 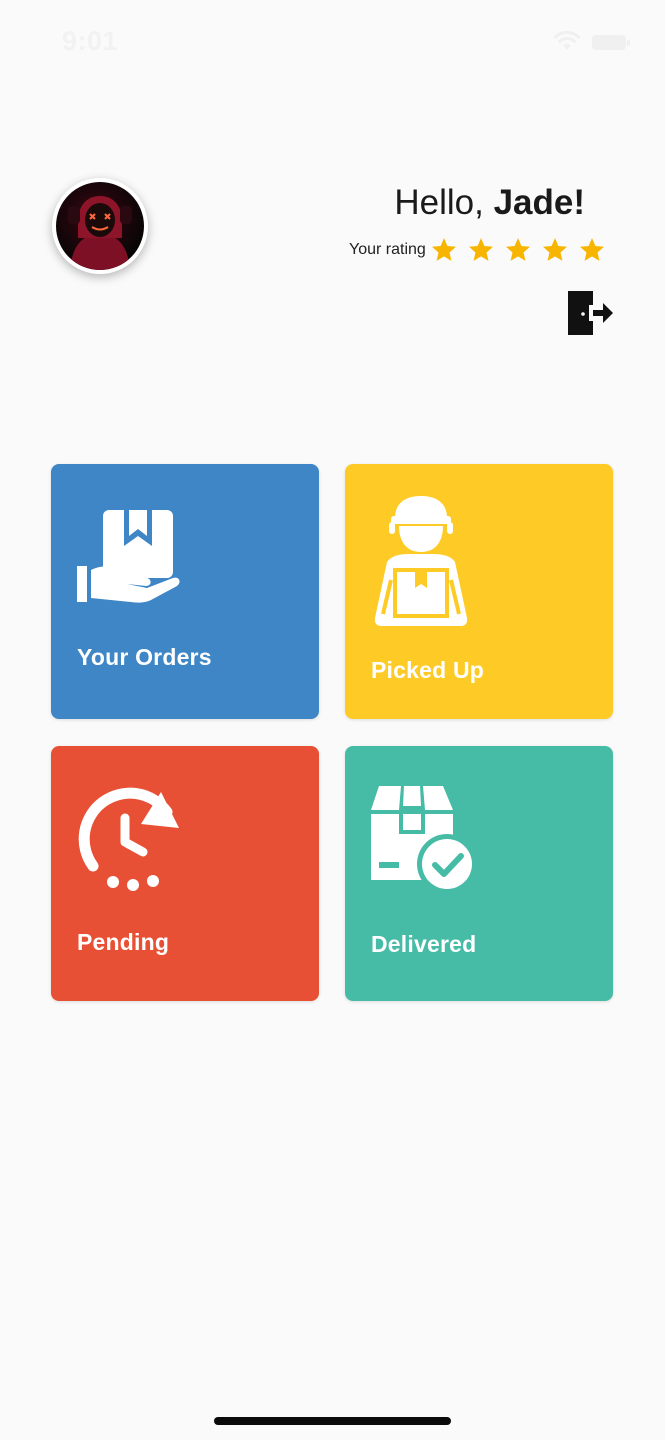 I want to click on pending-tile: Pending, so click(x=185, y=873).